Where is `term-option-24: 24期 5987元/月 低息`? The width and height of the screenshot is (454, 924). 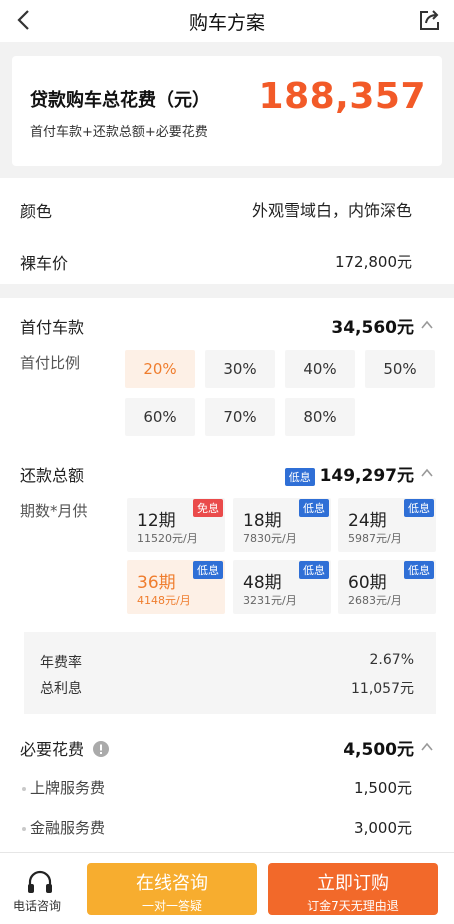
term-option-24: 24期 5987元/月 低息 is located at coordinates (387, 525).